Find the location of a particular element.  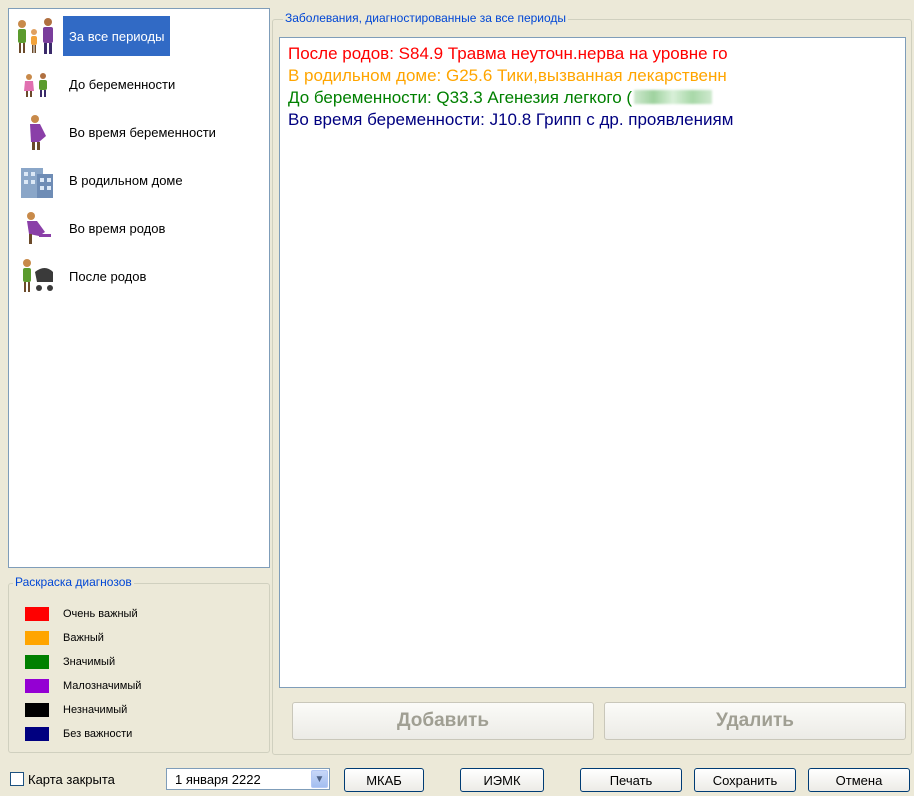

legend-item: Очень важный is located at coordinates (81, 614).